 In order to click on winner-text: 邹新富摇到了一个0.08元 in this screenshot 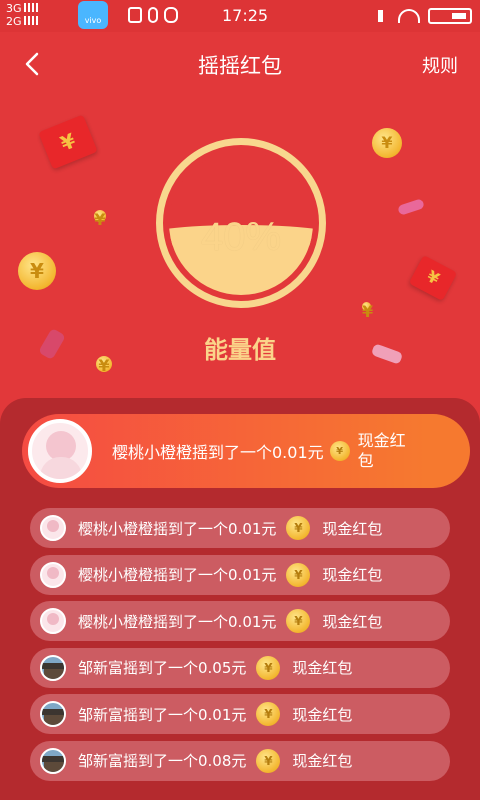, I will do `click(162, 761)`.